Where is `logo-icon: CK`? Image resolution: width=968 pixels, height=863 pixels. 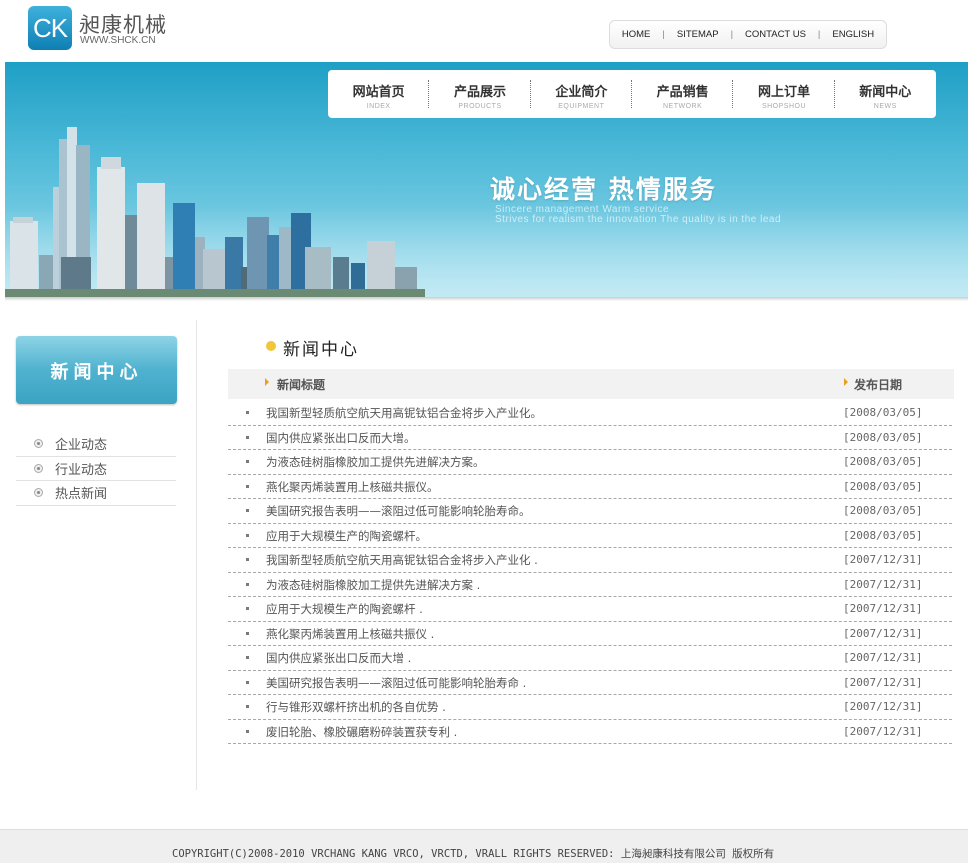 logo-icon: CK is located at coordinates (50, 28).